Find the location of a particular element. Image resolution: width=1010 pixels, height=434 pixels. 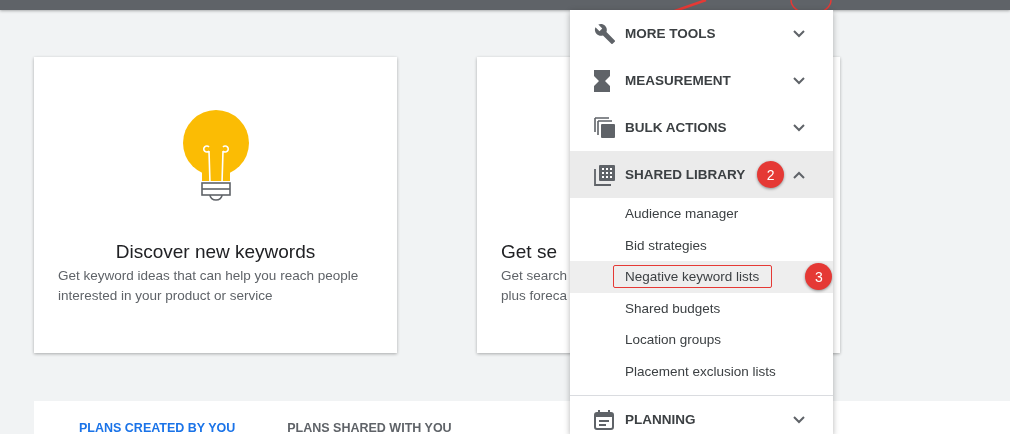

menu-item: Bid strategies is located at coordinates (666, 245).